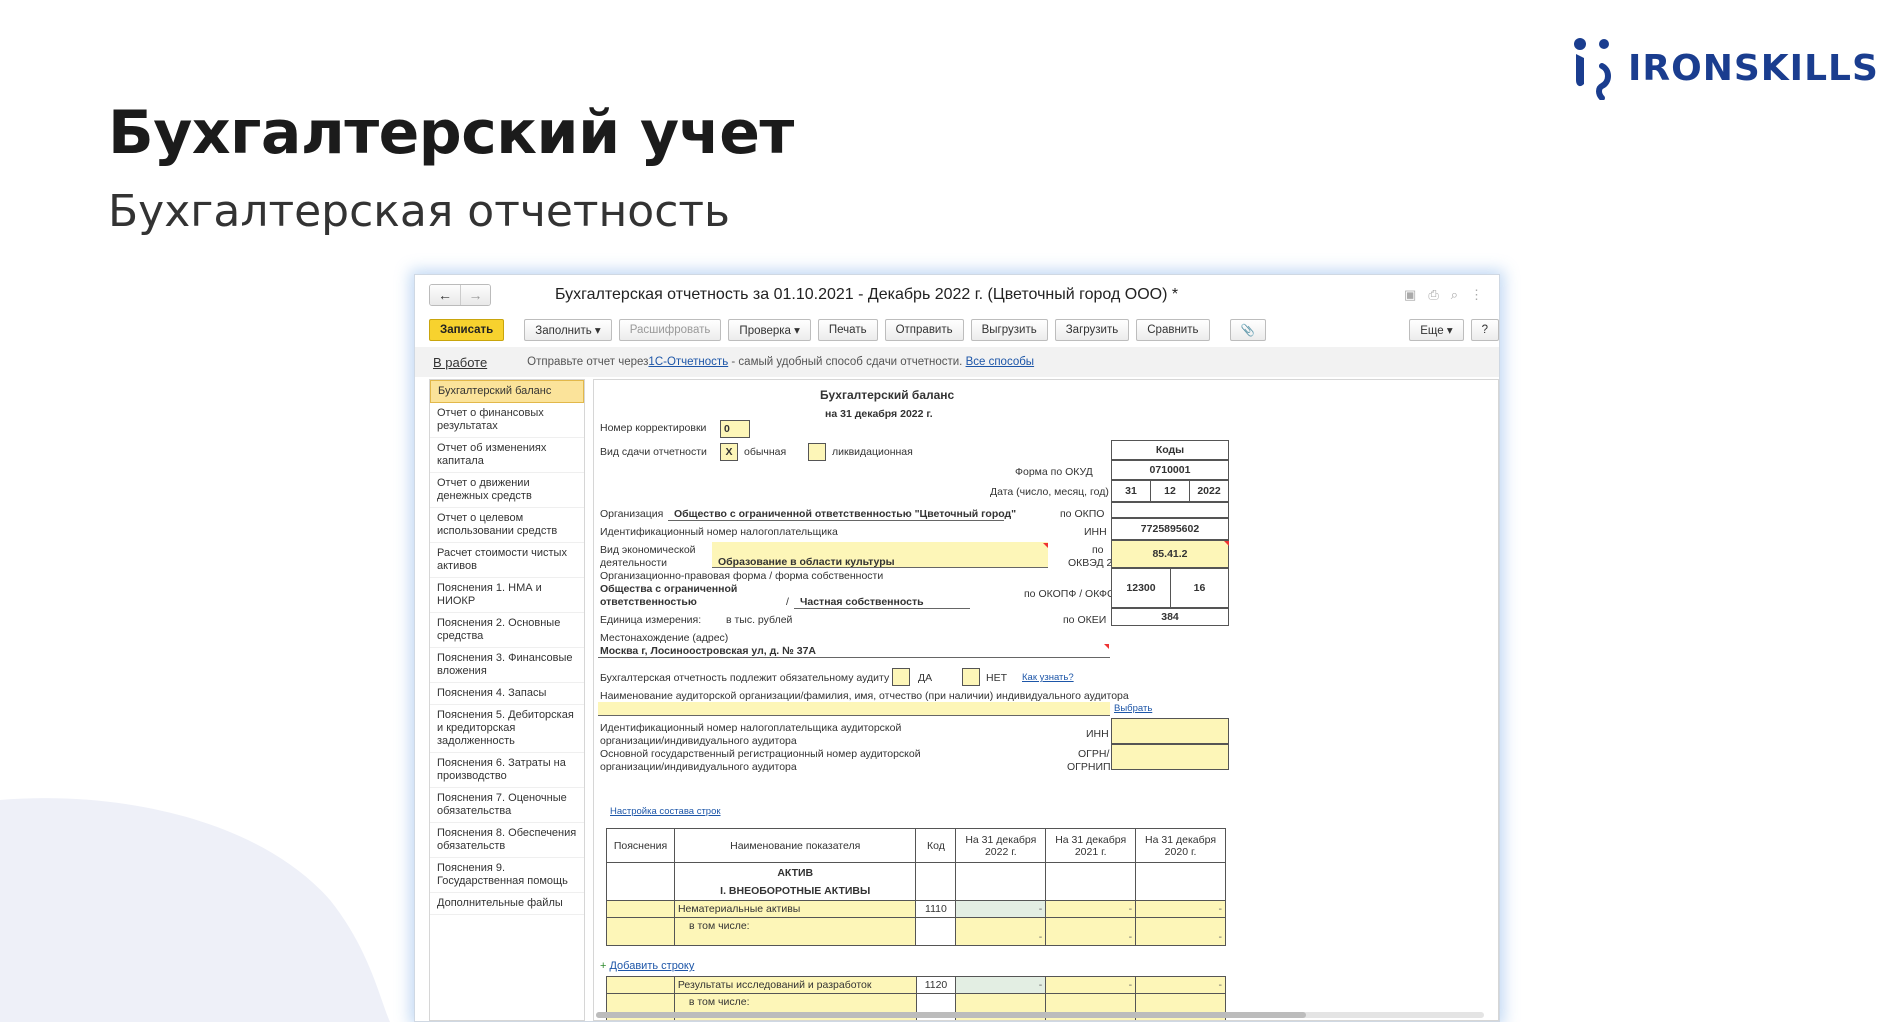 This screenshot has width=1893, height=1022. Describe the element at coordinates (1199, 588) in the screenshot. I see `okfs-value: 16` at that location.